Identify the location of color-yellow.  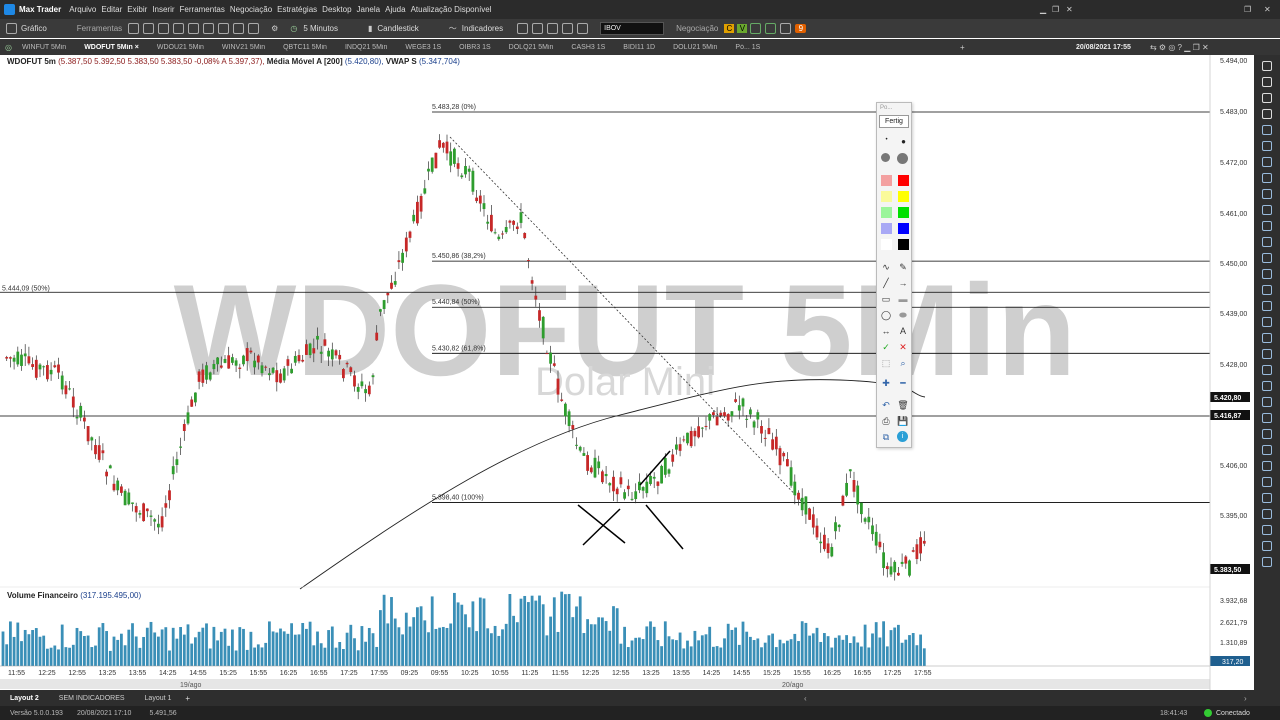
(903, 196).